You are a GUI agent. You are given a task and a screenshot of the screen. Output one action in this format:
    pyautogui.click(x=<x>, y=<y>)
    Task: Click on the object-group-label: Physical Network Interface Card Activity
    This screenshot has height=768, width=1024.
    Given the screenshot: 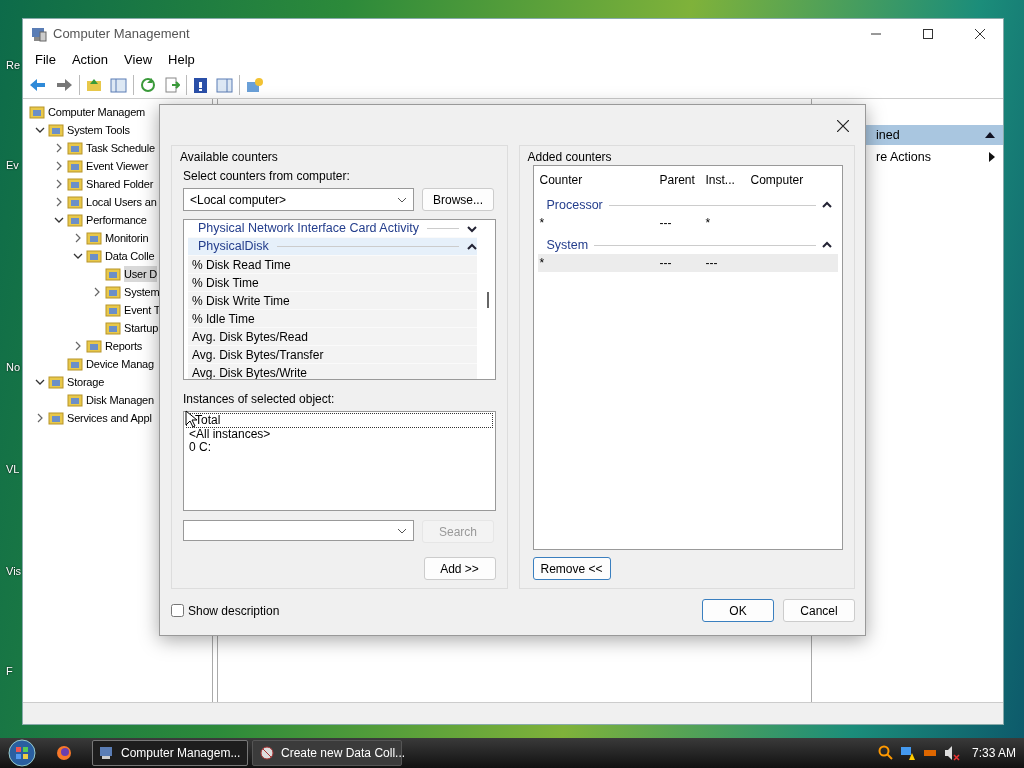 What is the action you would take?
    pyautogui.click(x=308, y=229)
    